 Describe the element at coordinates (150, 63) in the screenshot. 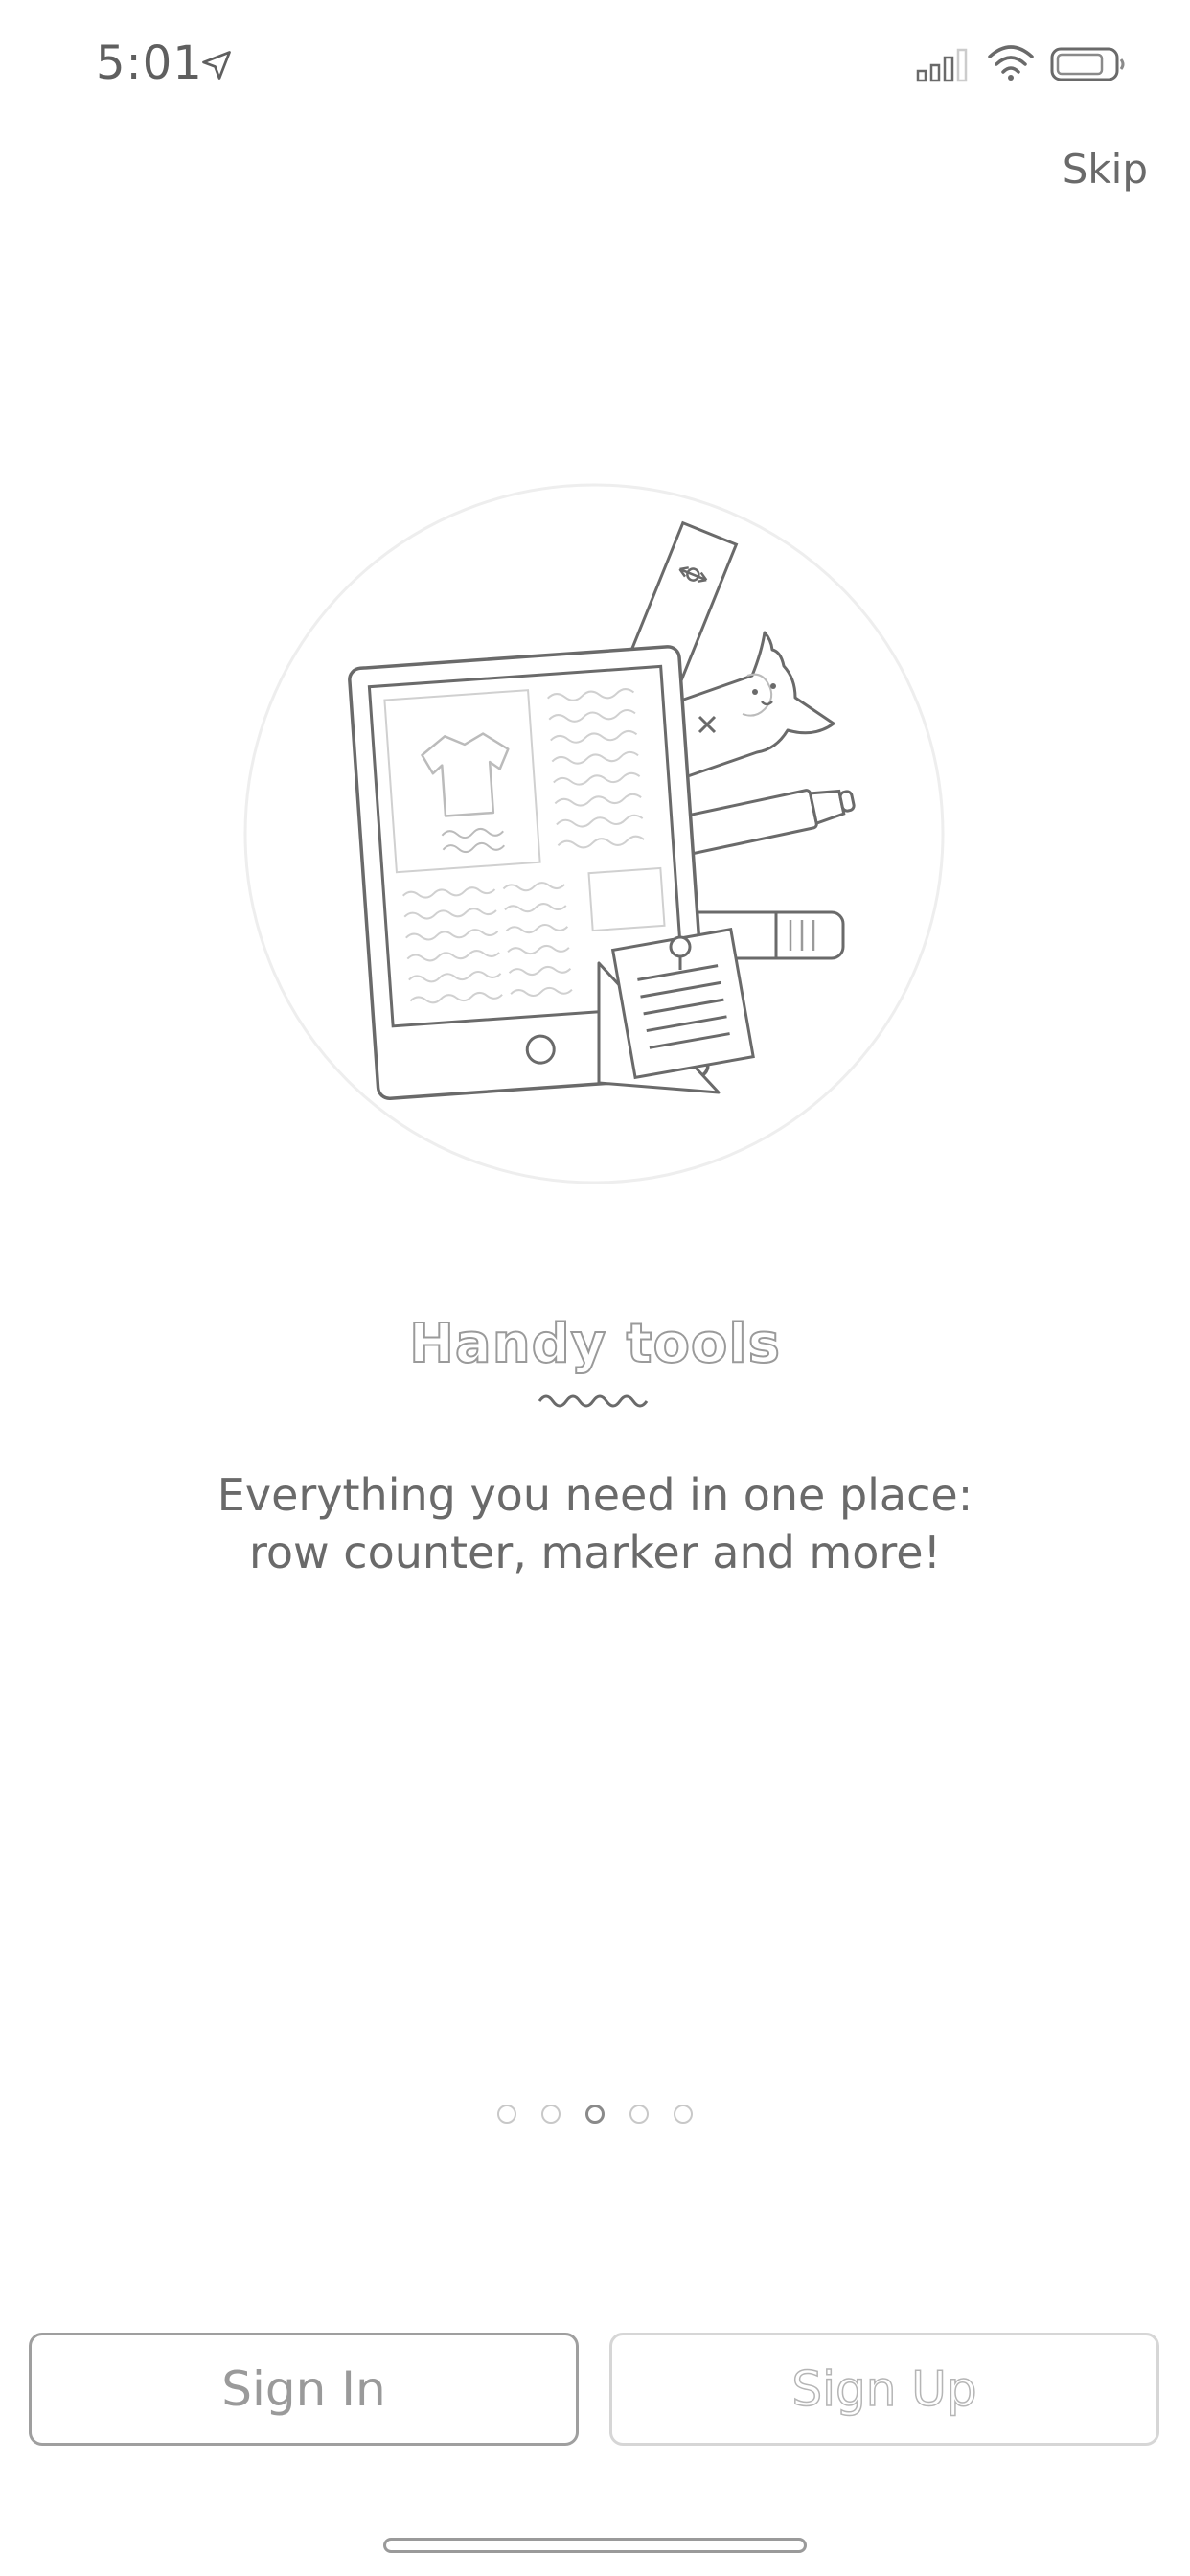

I see `status-time: 5:01` at that location.